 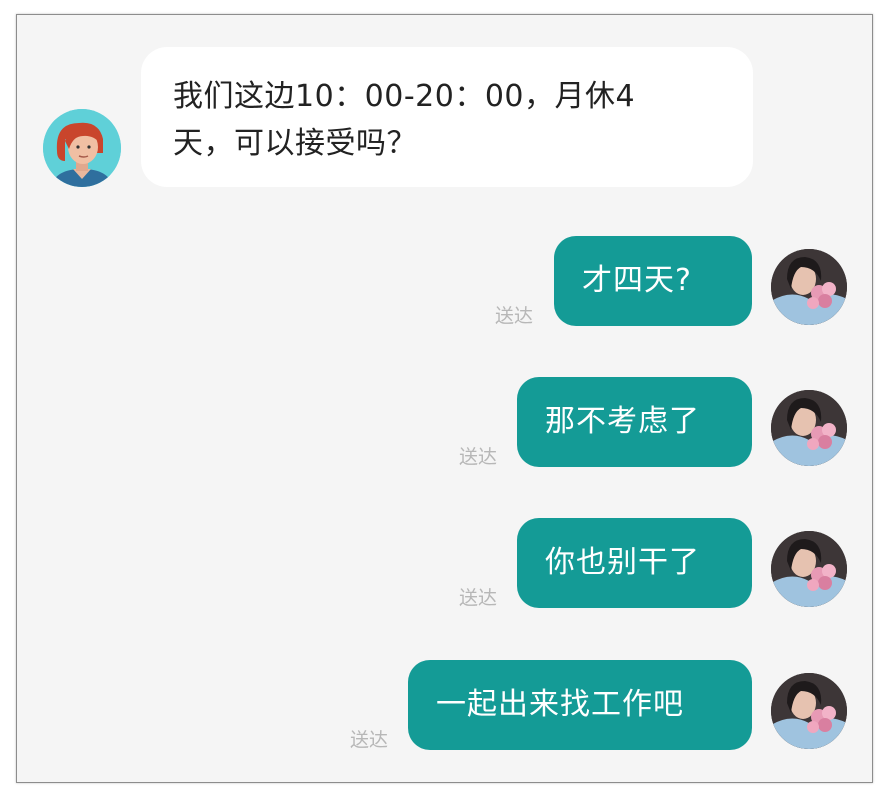 What do you see at coordinates (580, 705) in the screenshot?
I see `outgoing-message-bubble: 一起出来找工作吧` at bounding box center [580, 705].